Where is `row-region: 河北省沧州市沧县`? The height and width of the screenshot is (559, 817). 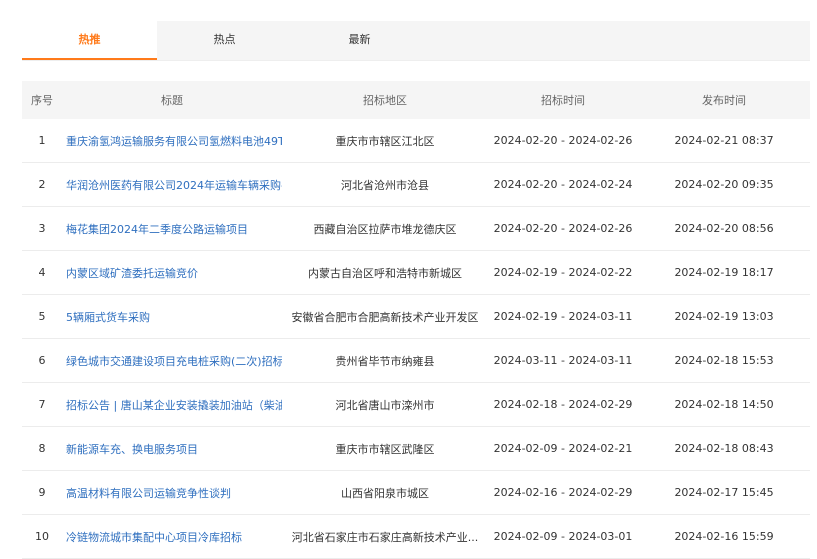 row-region: 河北省沧州市沧县 is located at coordinates (385, 184).